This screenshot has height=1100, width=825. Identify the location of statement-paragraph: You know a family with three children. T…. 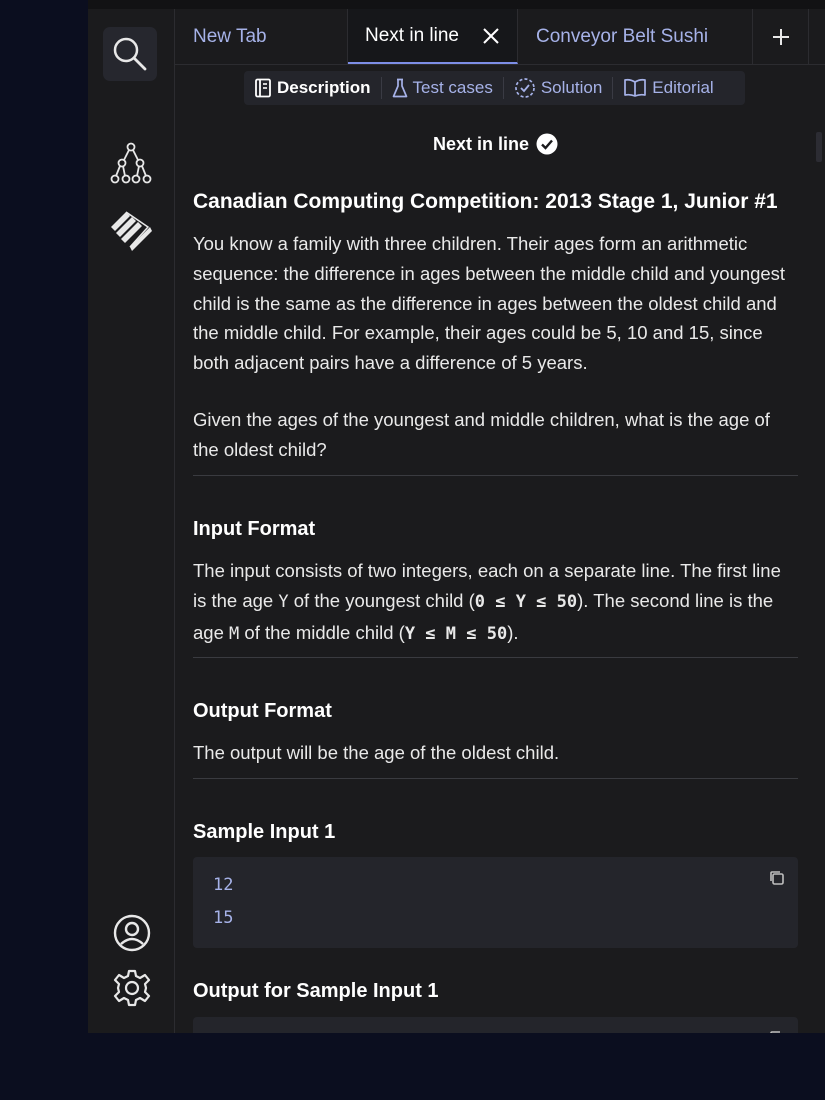
(489, 303).